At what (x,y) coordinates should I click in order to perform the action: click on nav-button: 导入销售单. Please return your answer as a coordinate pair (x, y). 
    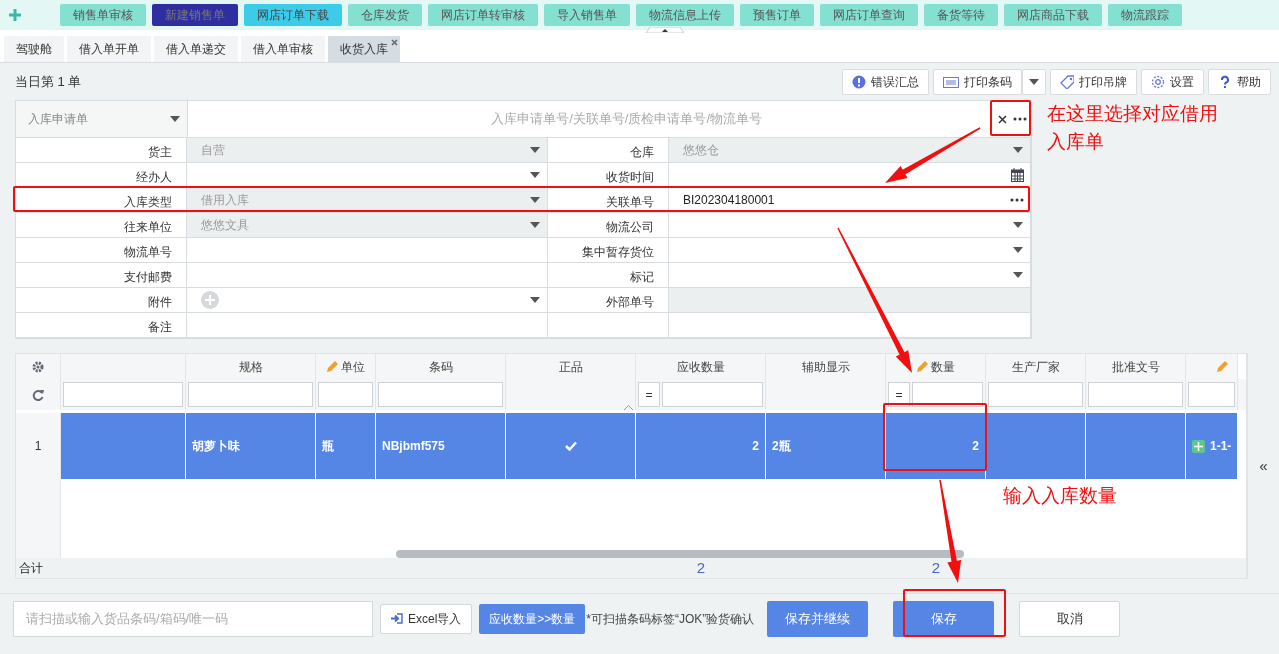
    Looking at the image, I should click on (587, 15).